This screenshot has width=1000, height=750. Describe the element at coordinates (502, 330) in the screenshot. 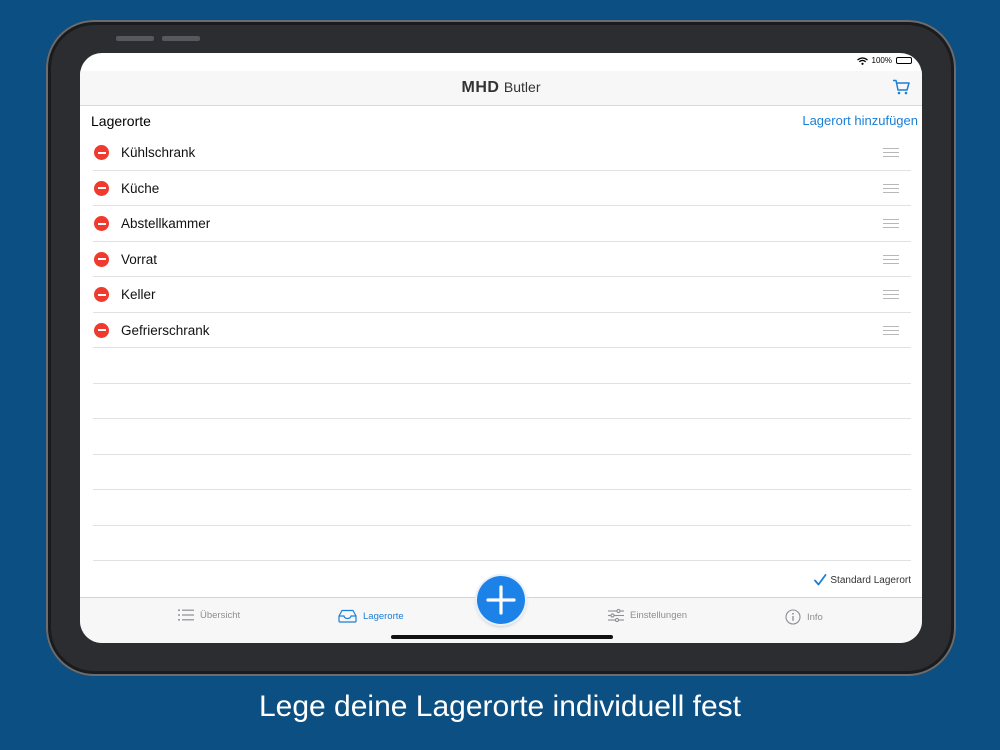

I see `list-item: Gefrierschrank` at that location.